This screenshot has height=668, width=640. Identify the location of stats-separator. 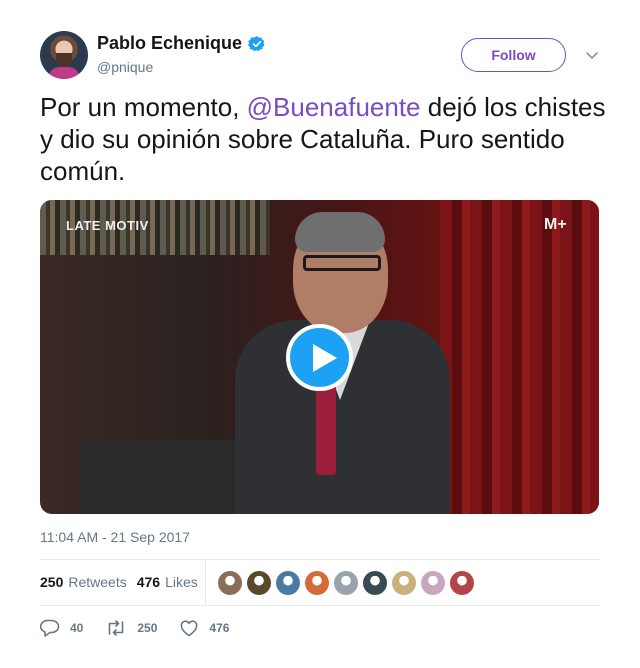
(205, 583).